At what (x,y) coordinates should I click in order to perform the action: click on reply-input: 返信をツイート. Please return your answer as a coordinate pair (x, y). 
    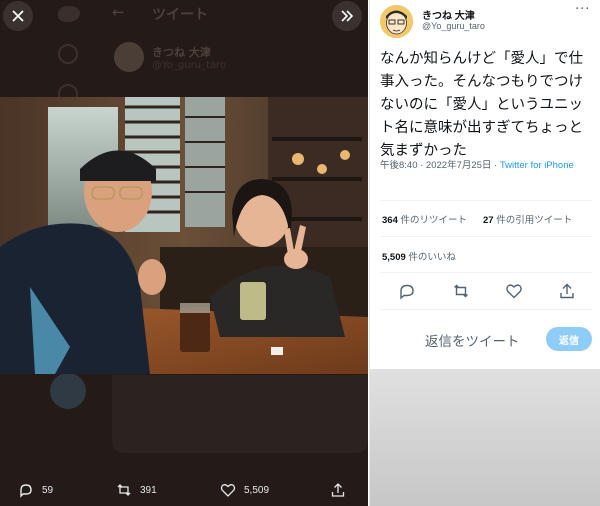
    Looking at the image, I should click on (472, 340).